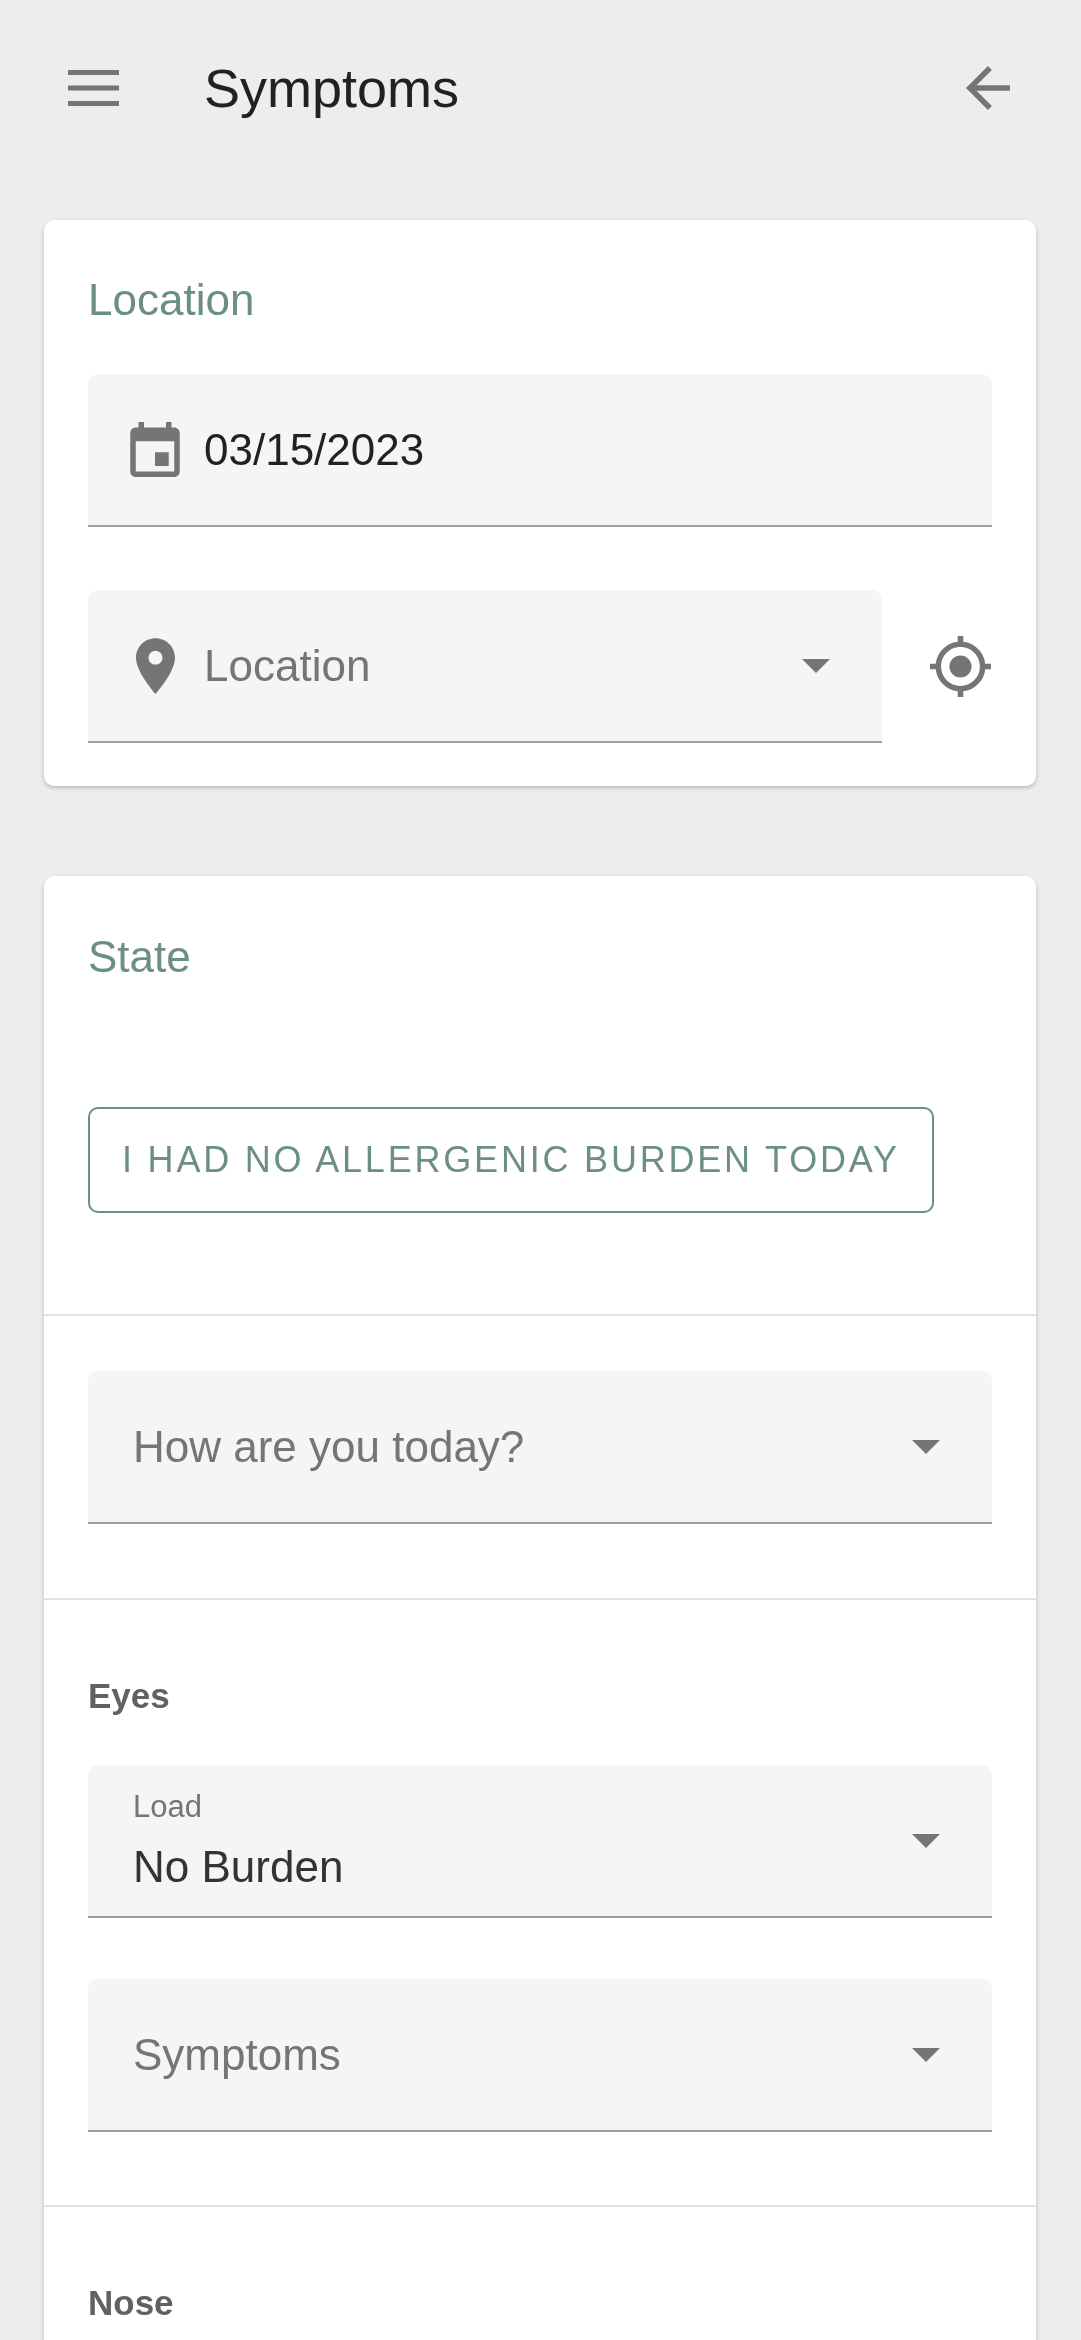 The height and width of the screenshot is (2340, 1081). I want to click on back-arrow-icon, so click(988, 88).